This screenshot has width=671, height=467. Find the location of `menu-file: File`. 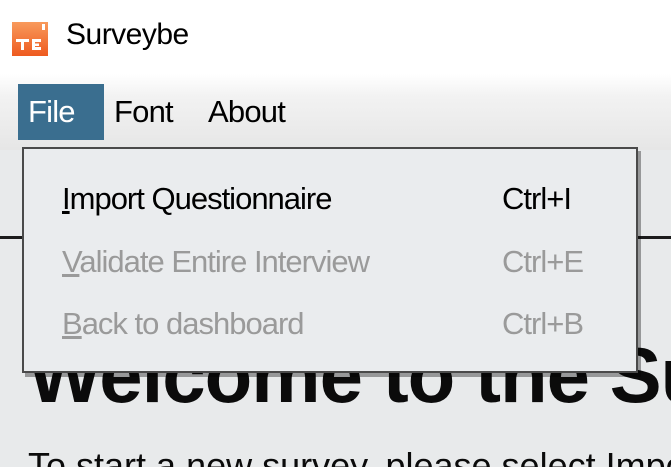

menu-file: File is located at coordinates (61, 112).